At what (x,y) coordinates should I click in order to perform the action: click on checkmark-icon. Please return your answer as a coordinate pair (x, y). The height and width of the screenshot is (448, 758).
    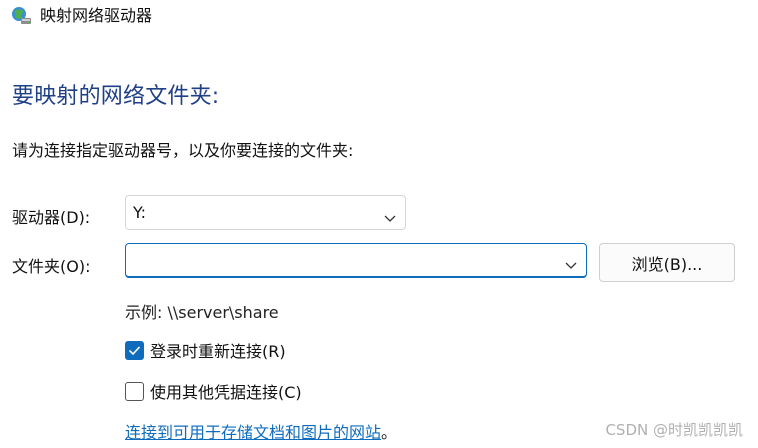
    Looking at the image, I should click on (134, 350).